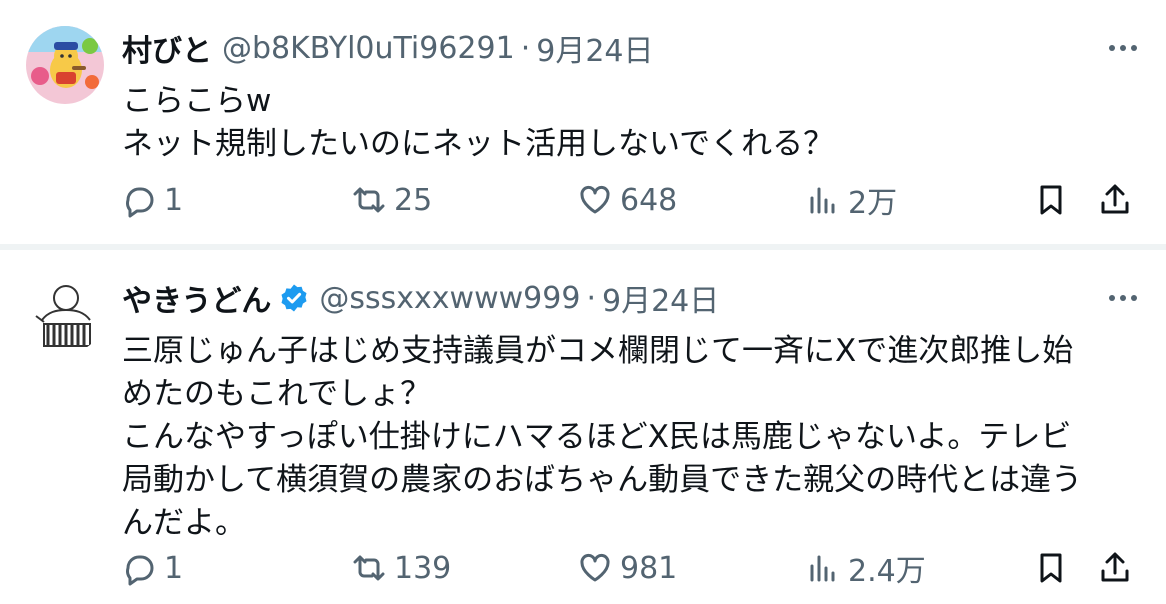  Describe the element at coordinates (598, 351) in the screenshot. I see `tweet-text-line: 三原じゅん子はじめ支持議員がコメ欄閉じて一斉にXで進次郎推し始` at that location.